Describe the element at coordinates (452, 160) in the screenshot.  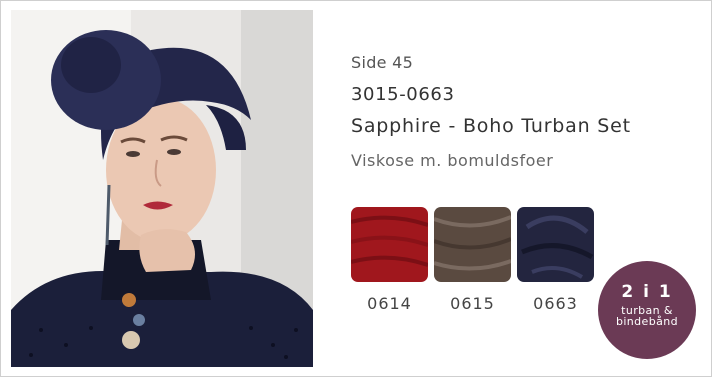
I see `product-material: Viskose m. bomuldsfoer` at that location.